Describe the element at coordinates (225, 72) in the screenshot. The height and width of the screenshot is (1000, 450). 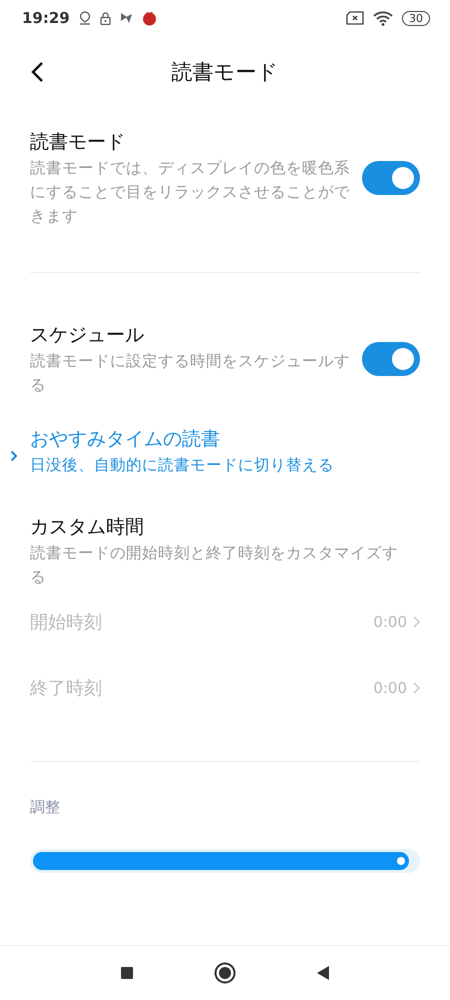
I see `page-title: 読書モード` at that location.